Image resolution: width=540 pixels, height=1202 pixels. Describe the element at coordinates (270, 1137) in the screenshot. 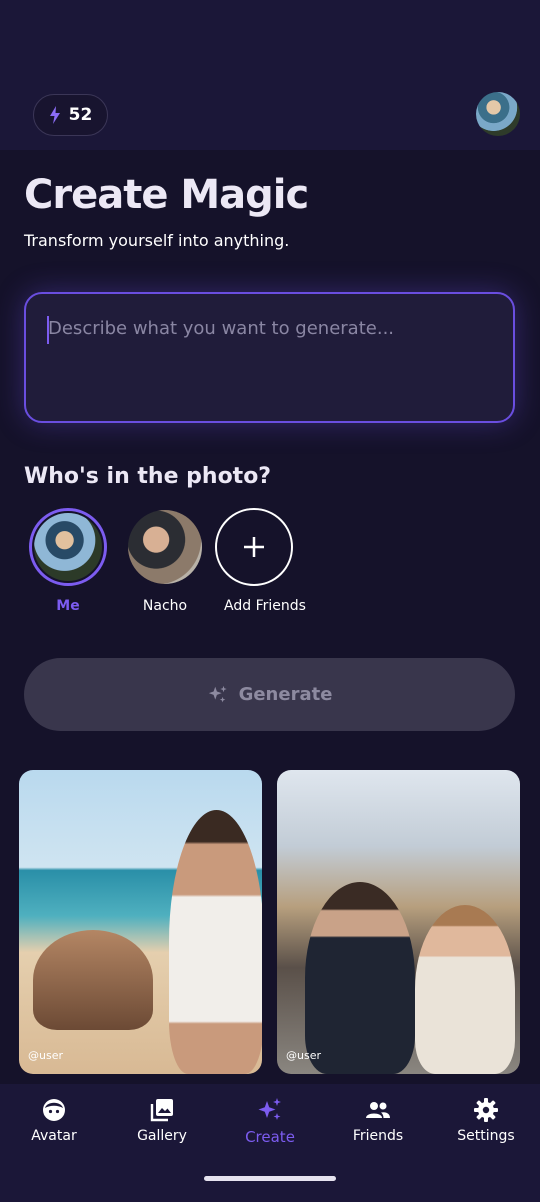

I see `nav-label: Create` at that location.